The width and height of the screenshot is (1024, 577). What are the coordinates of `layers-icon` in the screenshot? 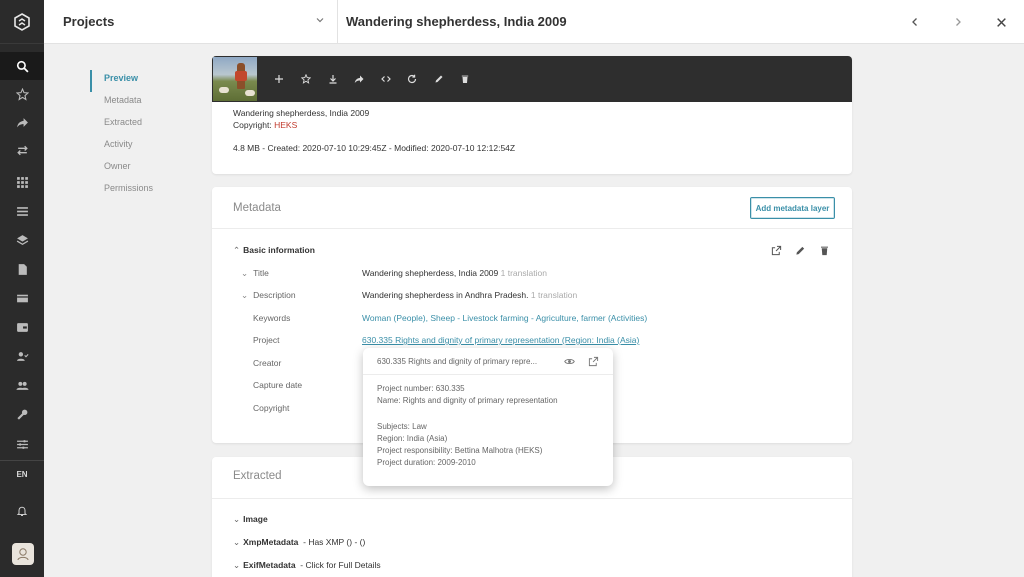 It's located at (22, 240).